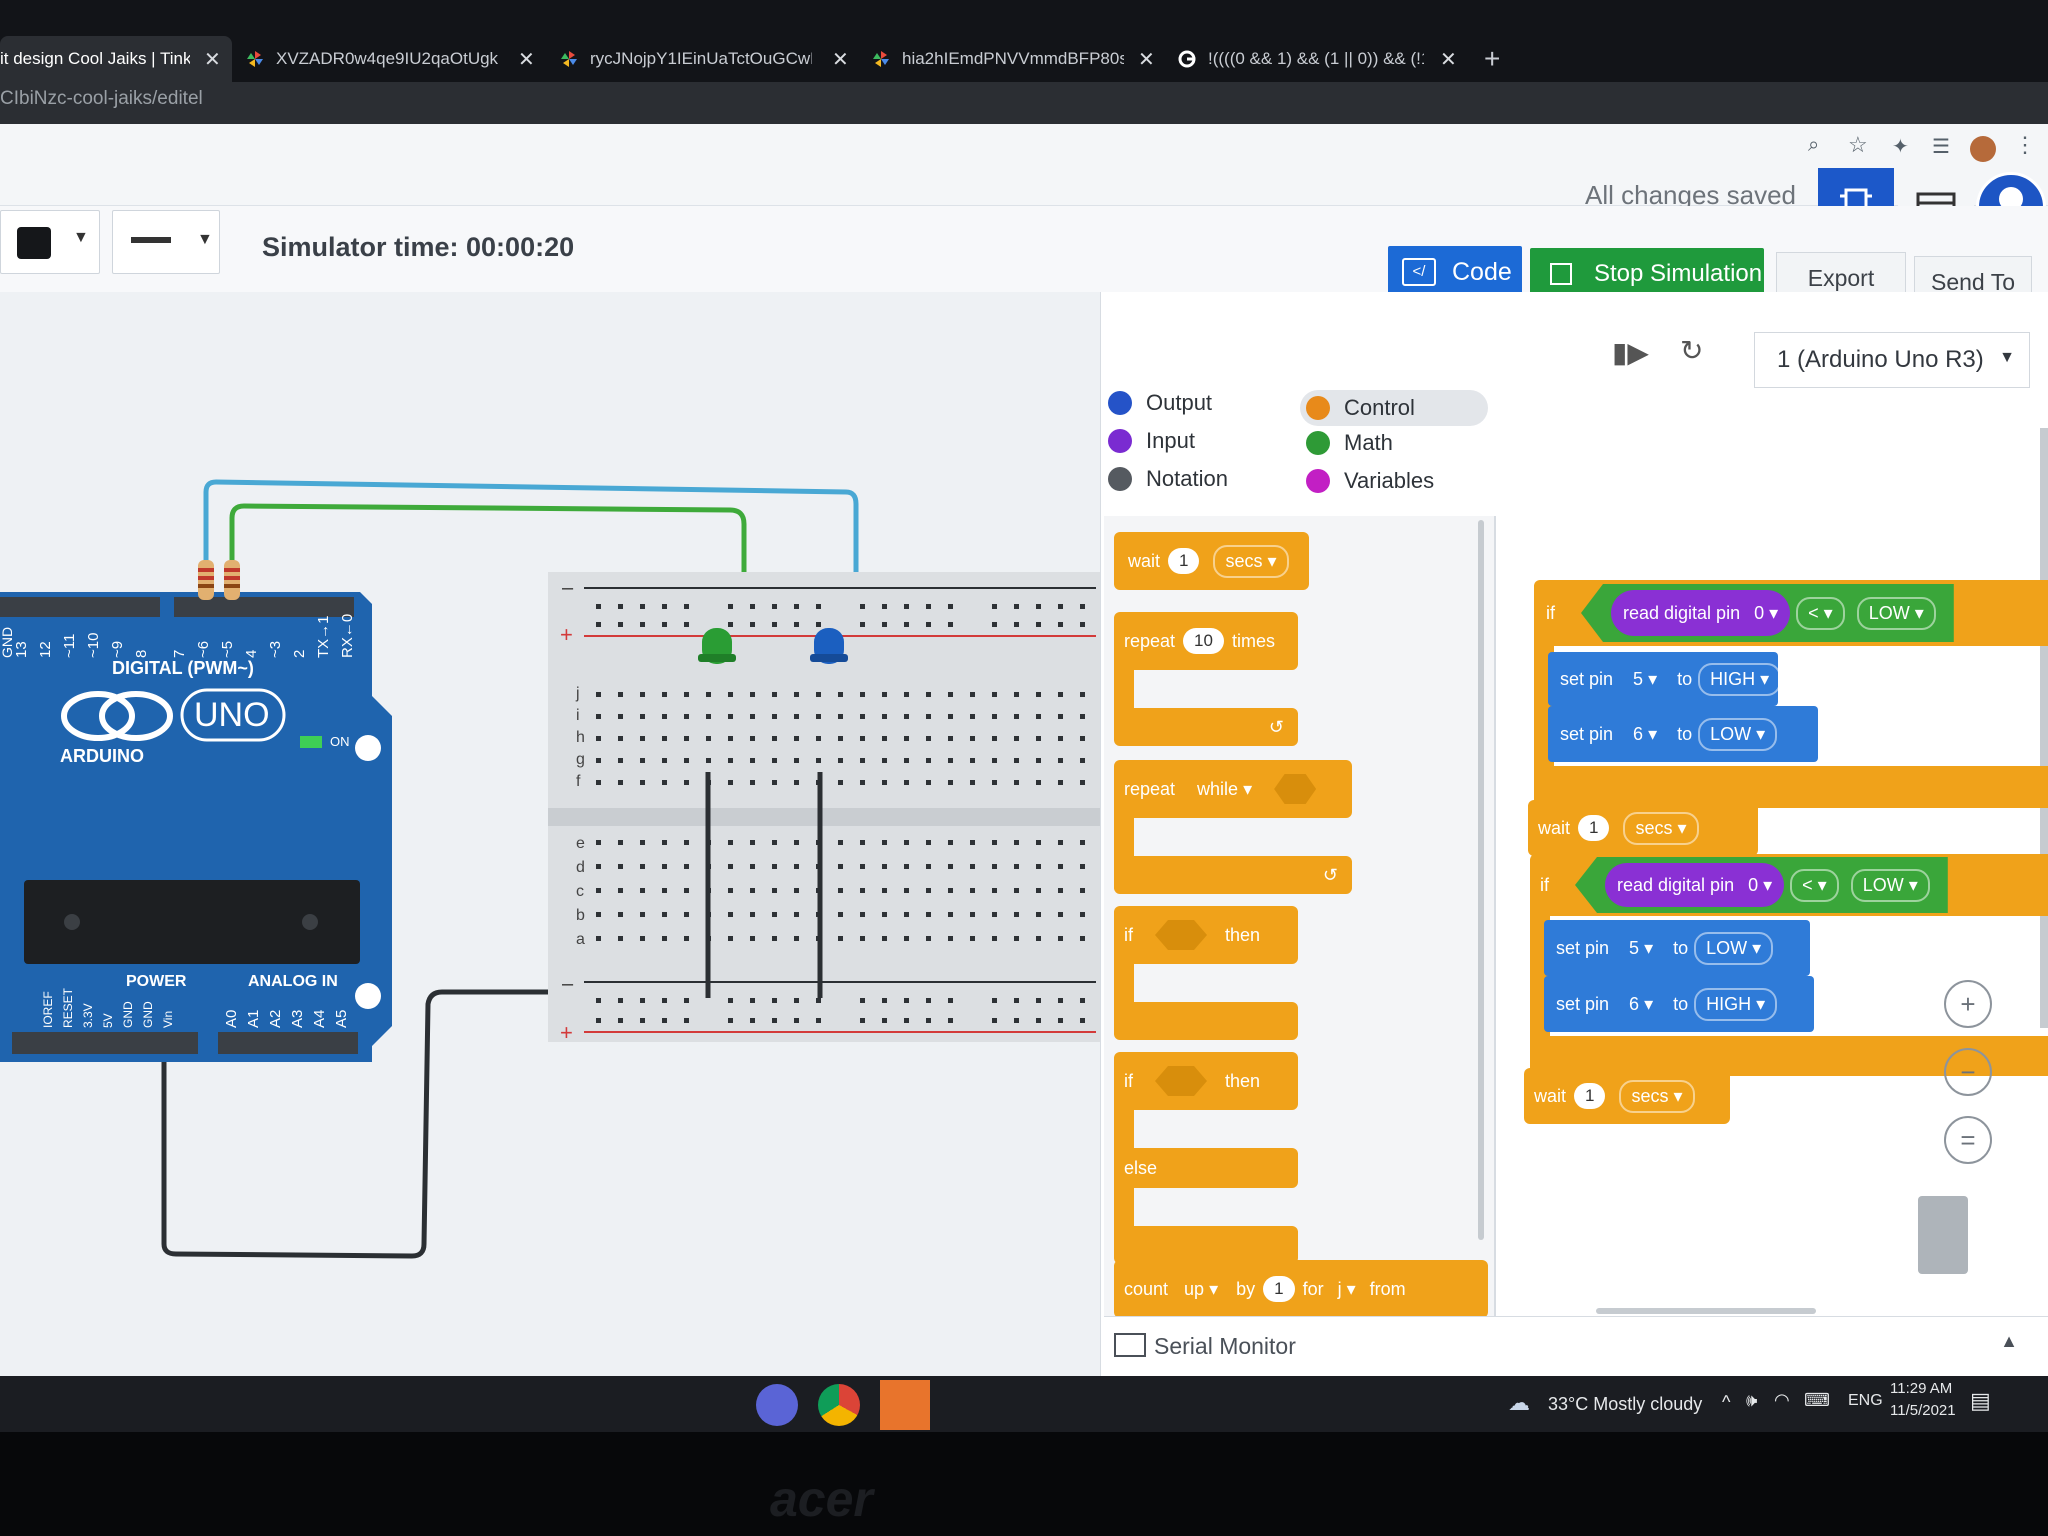 The height and width of the screenshot is (1536, 2048). What do you see at coordinates (1820, 613) in the screenshot?
I see `operator-dropdown: < ▾` at bounding box center [1820, 613].